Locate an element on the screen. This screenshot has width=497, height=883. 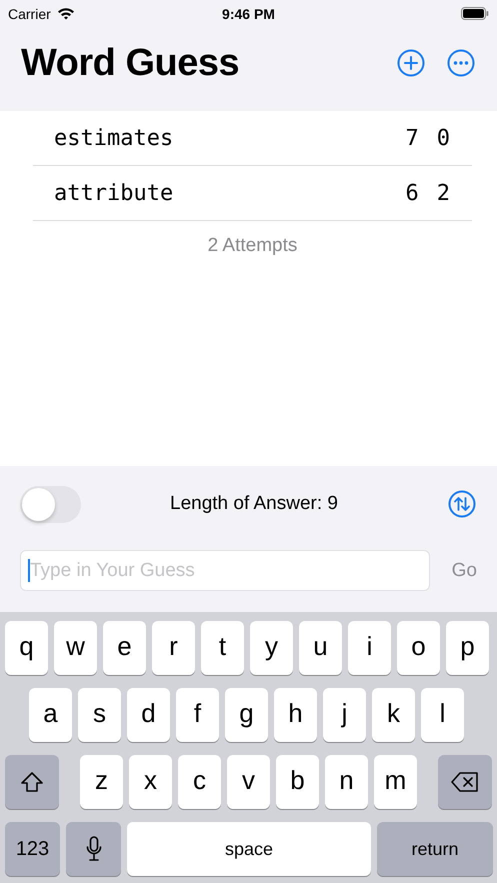
keyboard-key: g is located at coordinates (246, 715).